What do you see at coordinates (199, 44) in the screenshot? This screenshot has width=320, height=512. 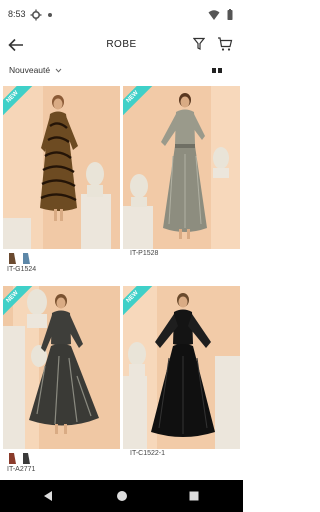 I see `filter-icon` at bounding box center [199, 44].